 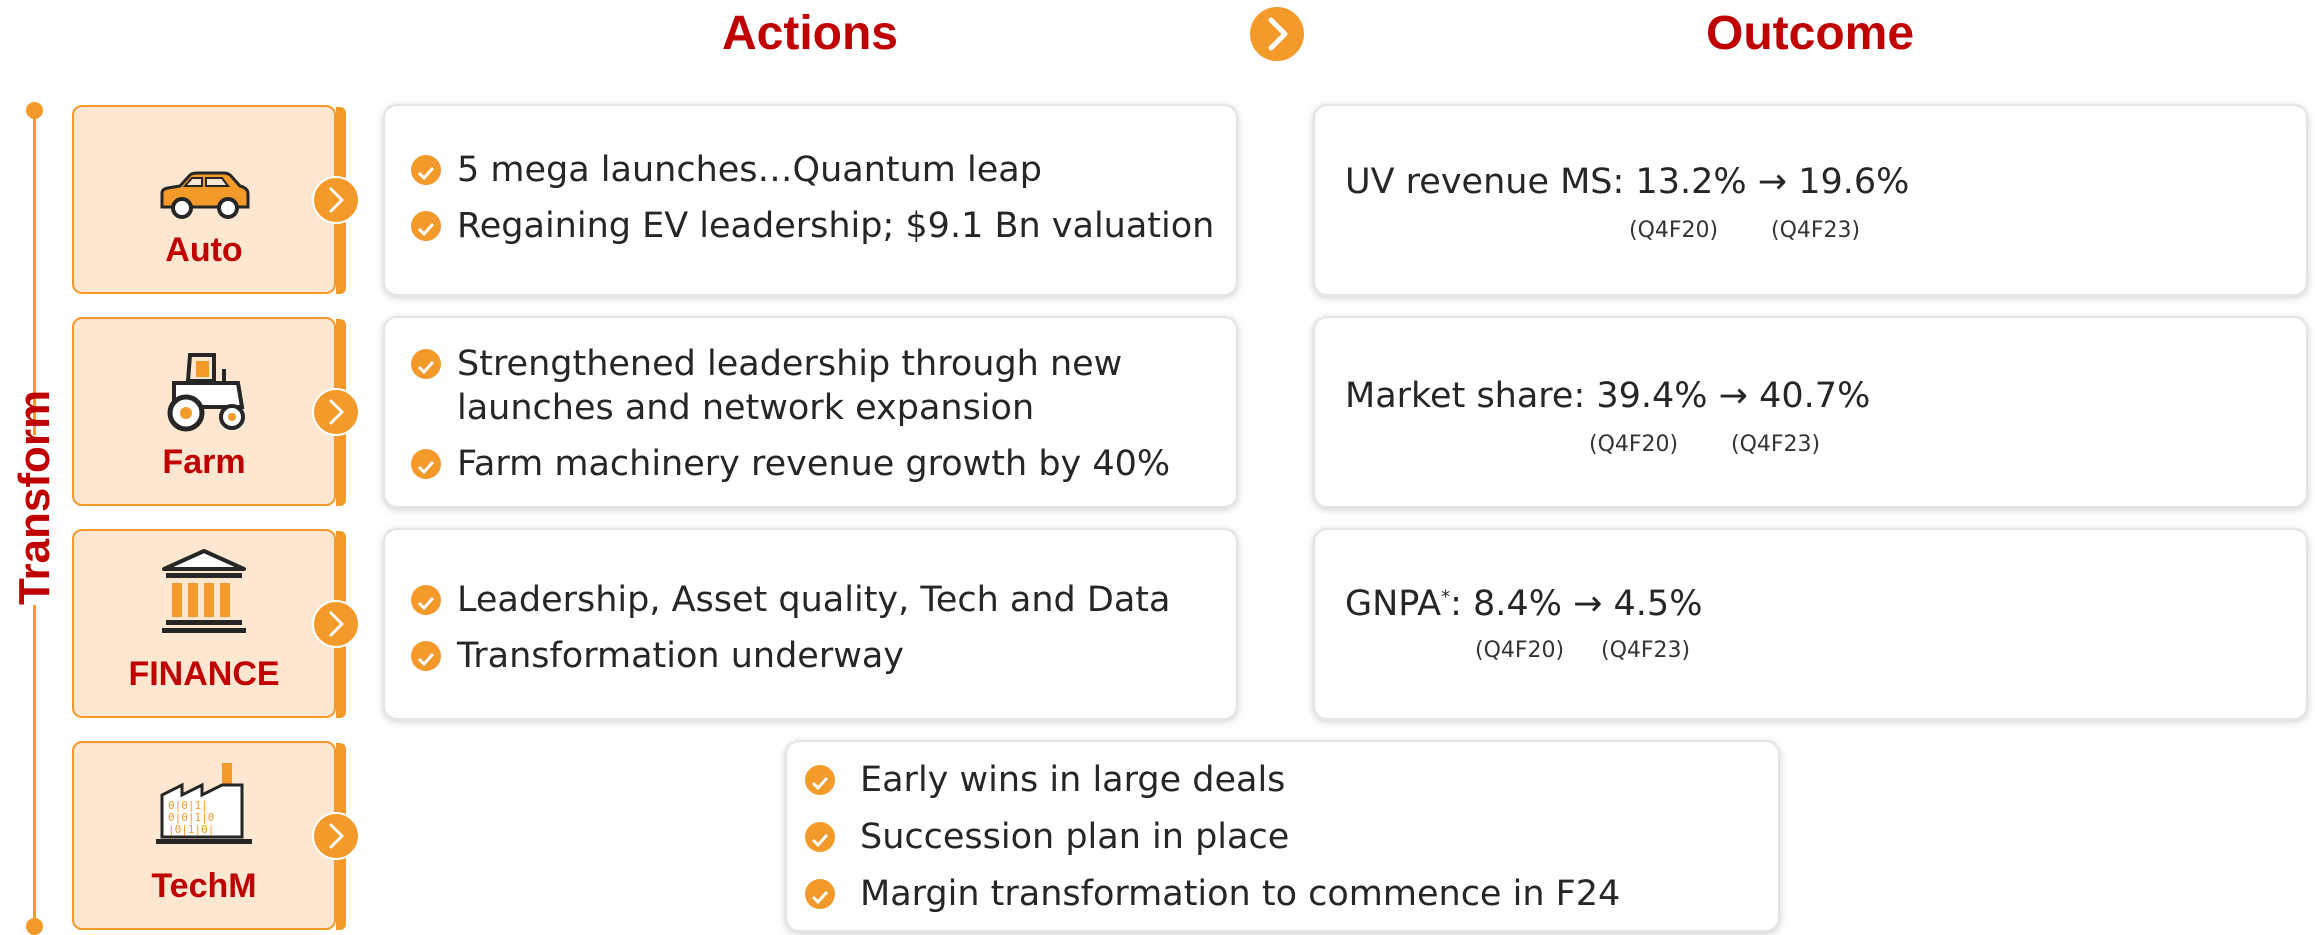 What do you see at coordinates (809, 33) in the screenshot?
I see `actions-header: Actions` at bounding box center [809, 33].